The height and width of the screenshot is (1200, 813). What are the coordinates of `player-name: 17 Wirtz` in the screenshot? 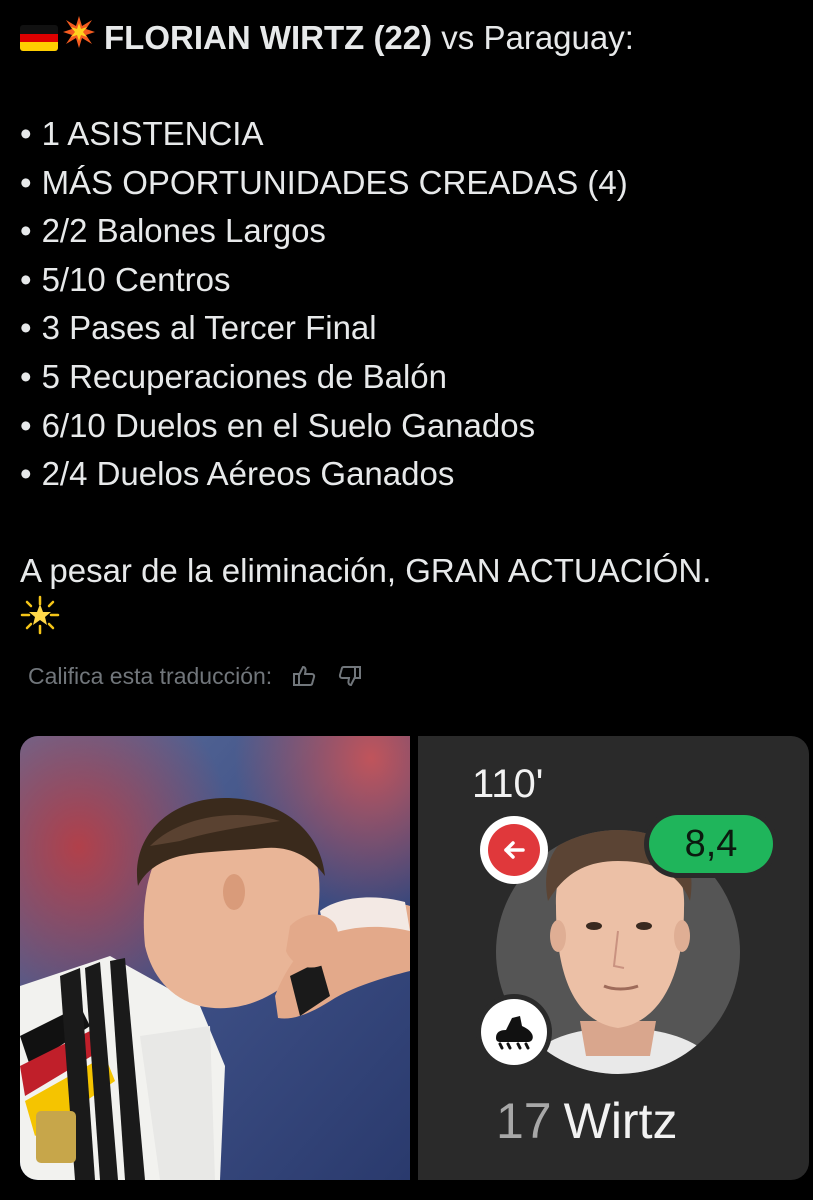 It's located at (586, 1121).